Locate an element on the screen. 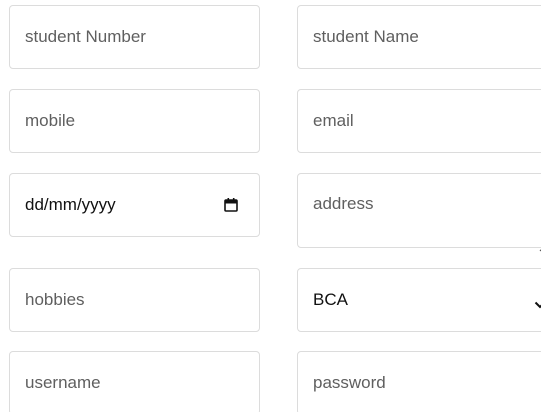 This screenshot has width=541, height=412. password-placeholder: password is located at coordinates (349, 382).